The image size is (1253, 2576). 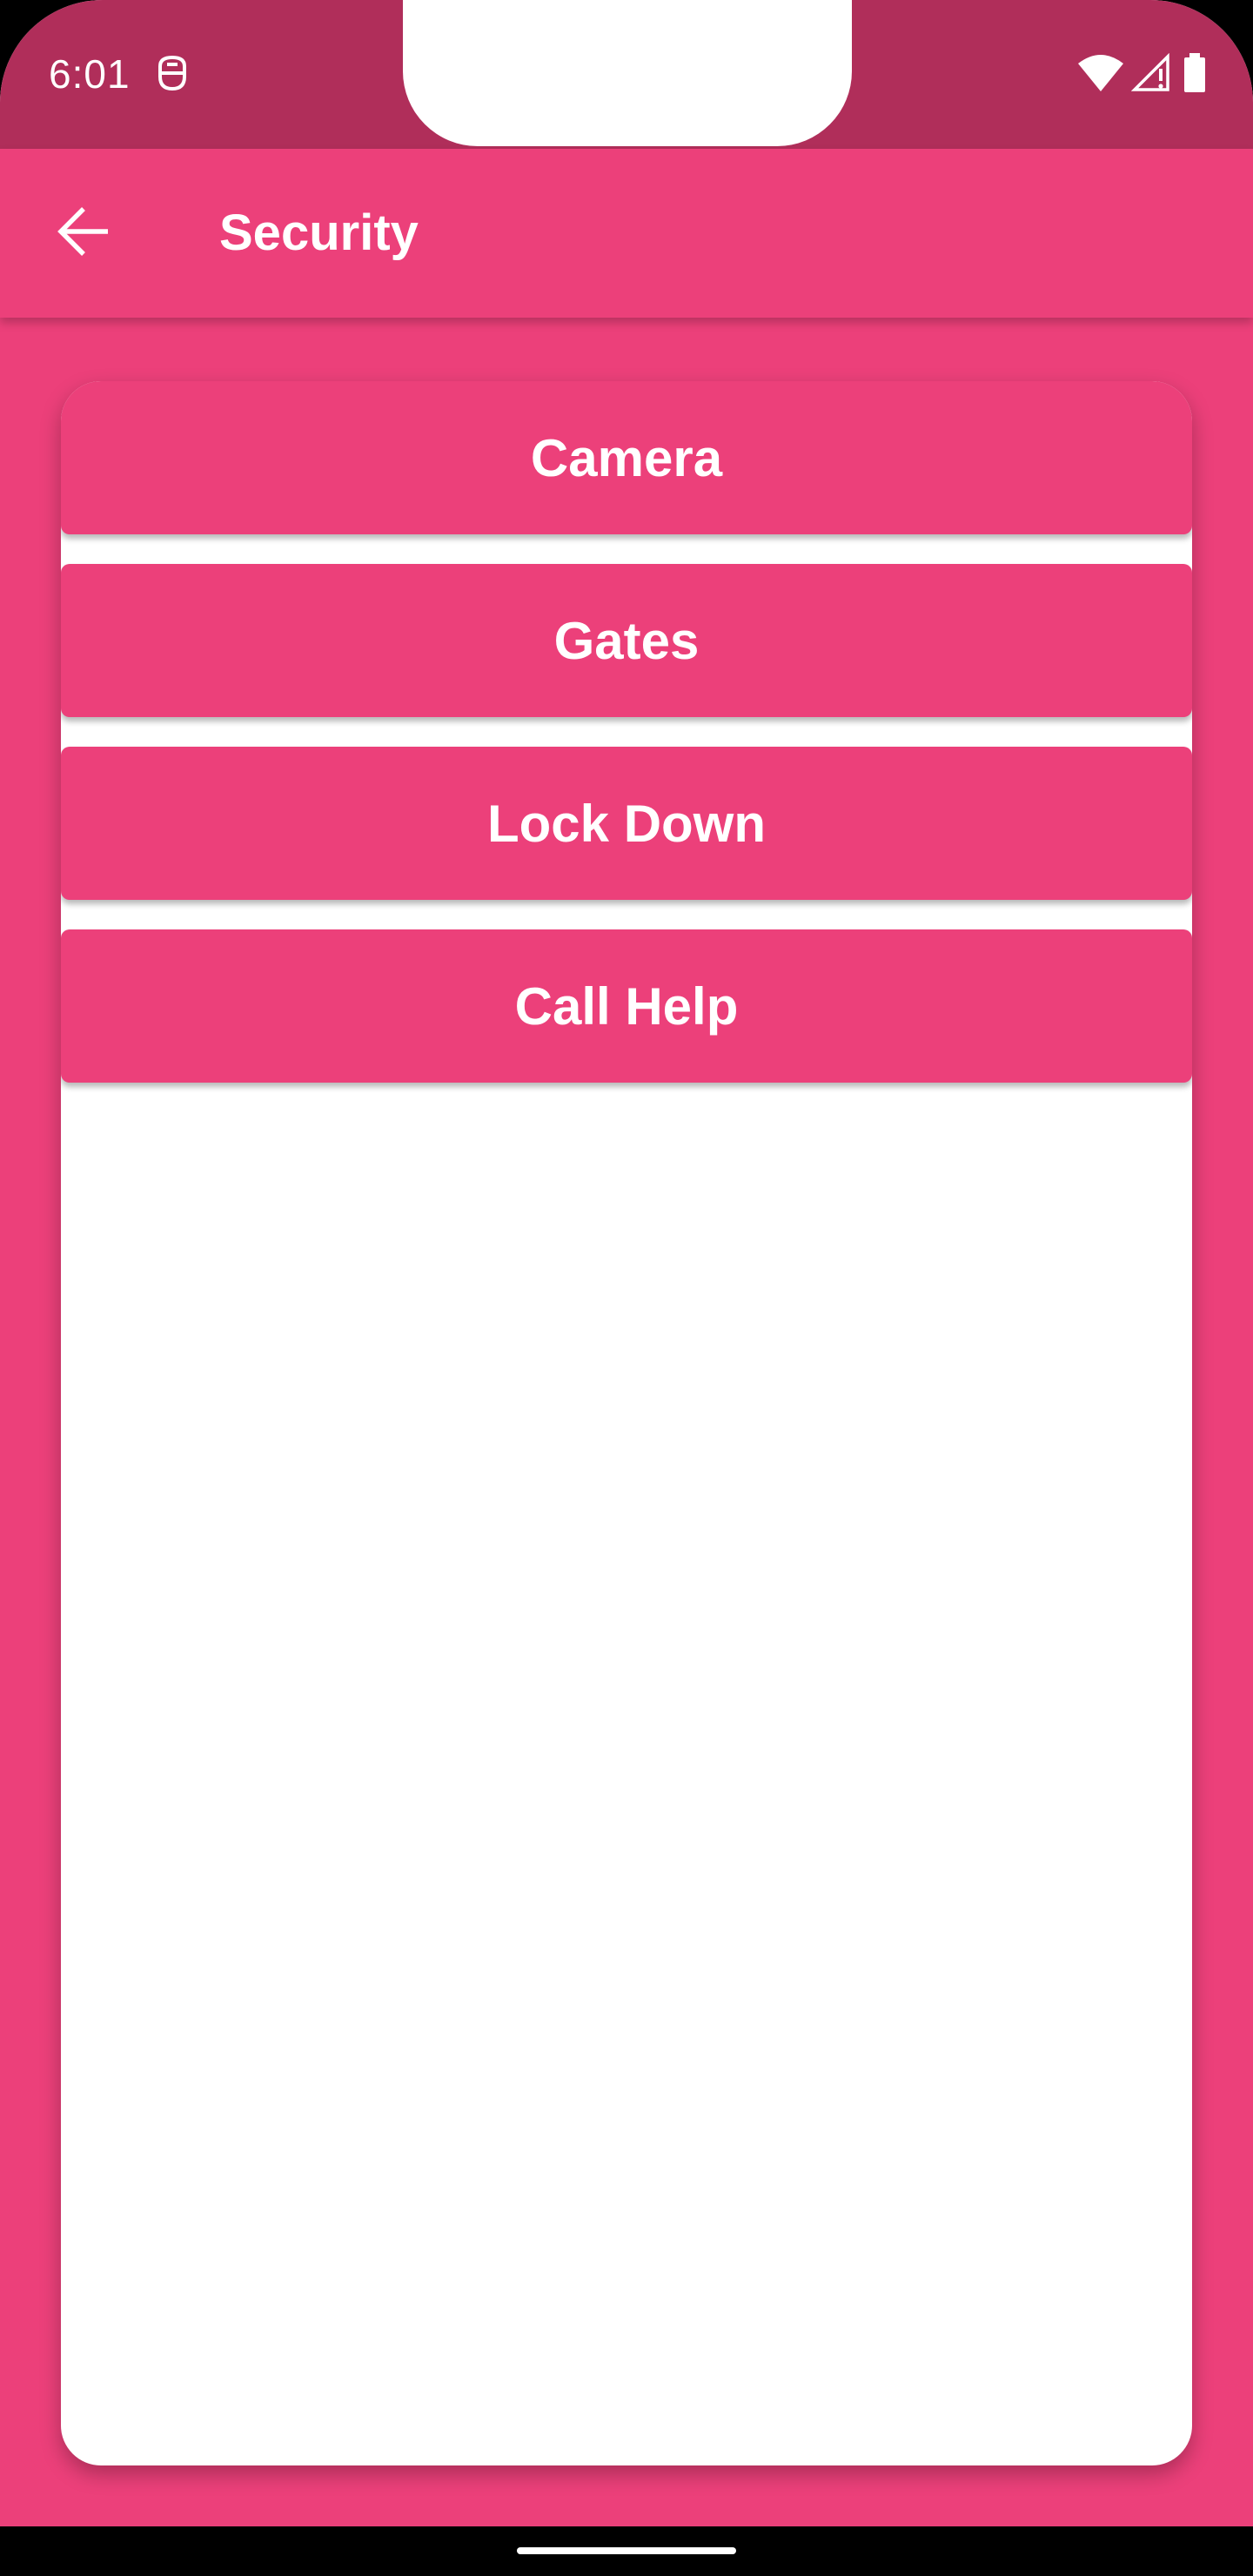 I want to click on display-notch, so click(x=627, y=73).